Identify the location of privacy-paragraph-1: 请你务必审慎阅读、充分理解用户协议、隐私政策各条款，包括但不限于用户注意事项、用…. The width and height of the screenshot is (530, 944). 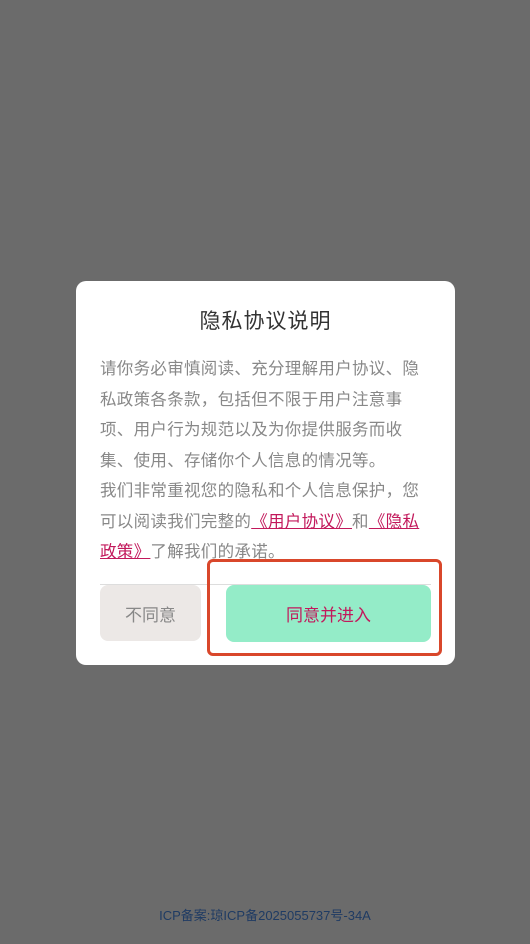
(260, 414).